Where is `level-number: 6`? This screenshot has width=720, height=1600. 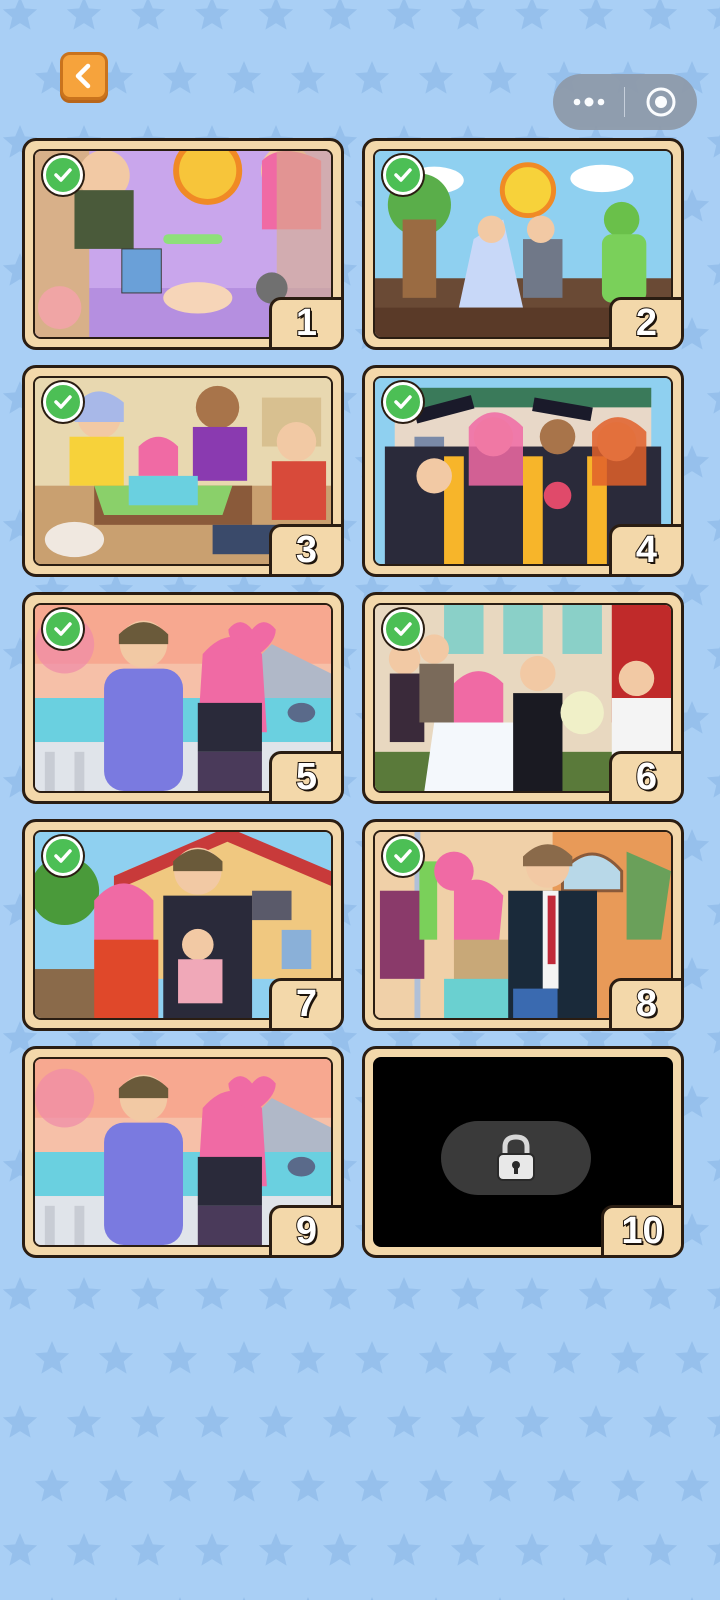
level-number: 6 is located at coordinates (645, 776).